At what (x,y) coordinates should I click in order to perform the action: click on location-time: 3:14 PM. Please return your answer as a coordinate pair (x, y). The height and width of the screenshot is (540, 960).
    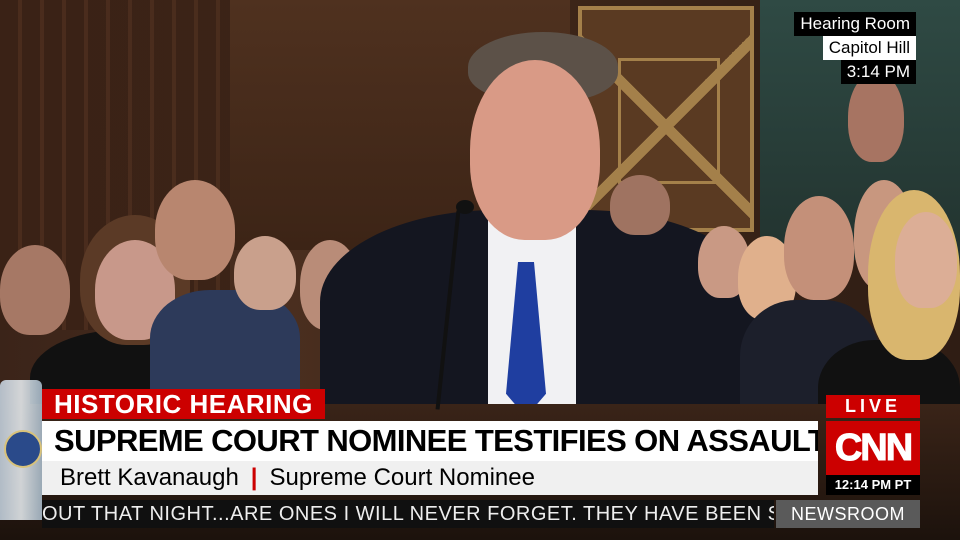
    Looking at the image, I should click on (878, 72).